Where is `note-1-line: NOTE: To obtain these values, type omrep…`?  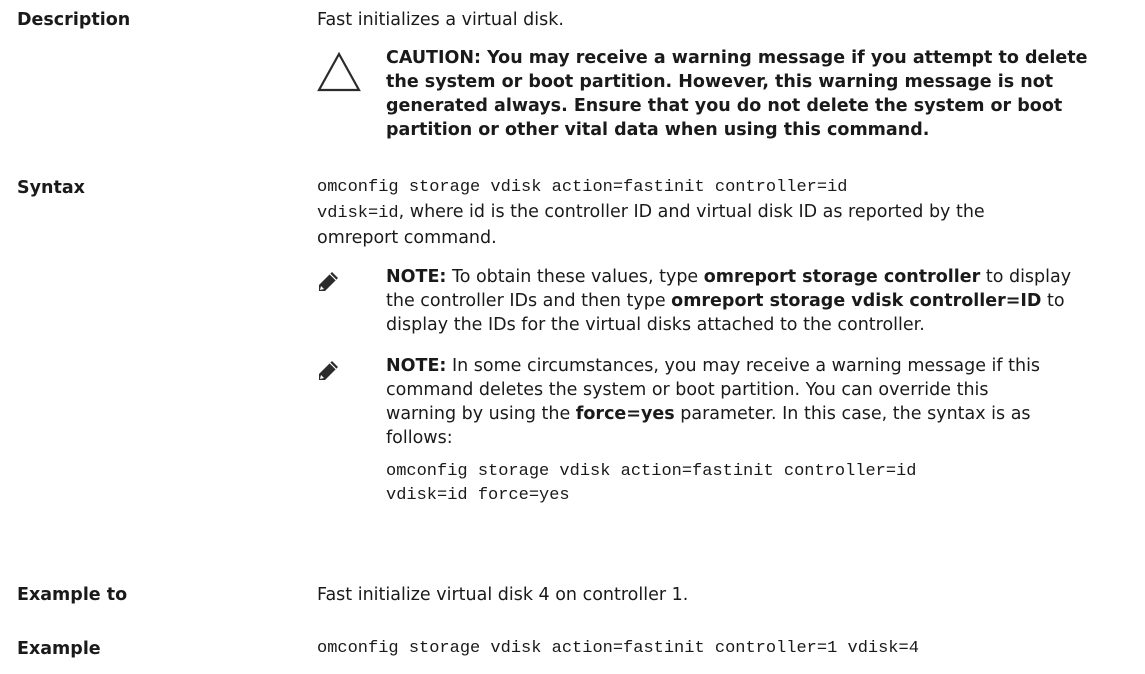 note-1-line: NOTE: To obtain these values, type omrep… is located at coordinates (765, 277).